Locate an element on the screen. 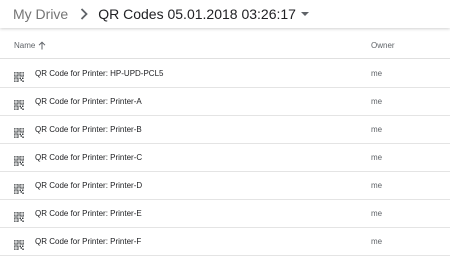  column-header-row: Name Owner is located at coordinates (225, 45).